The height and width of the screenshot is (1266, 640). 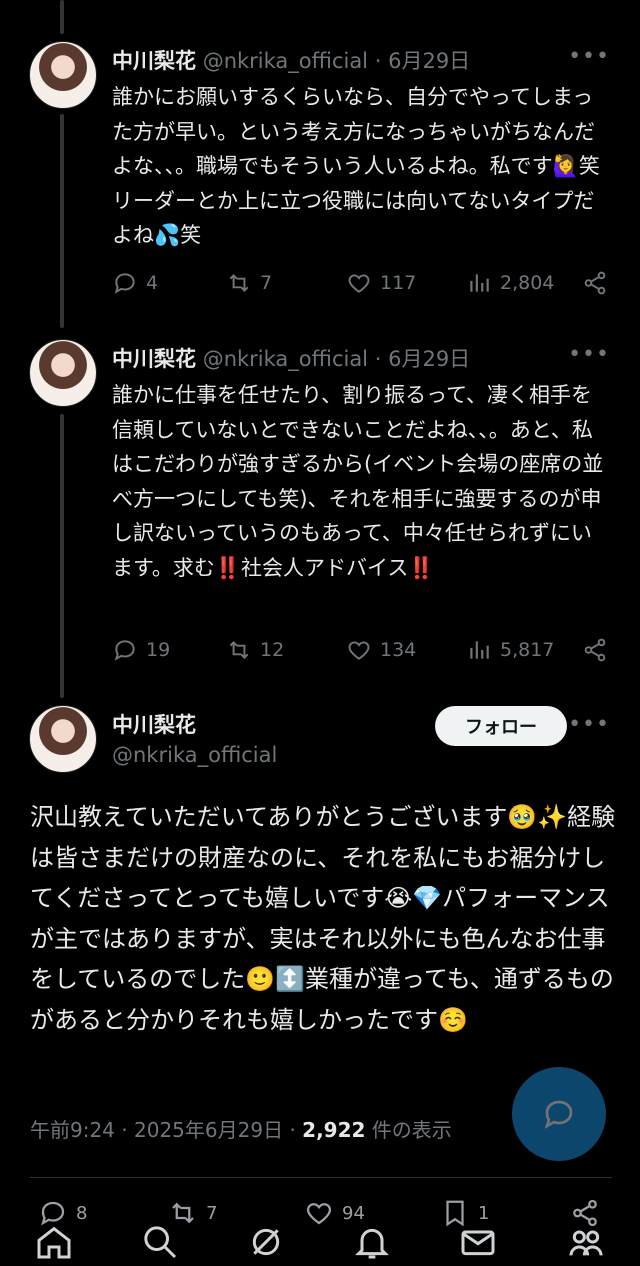 What do you see at coordinates (62, 17) in the screenshot?
I see `thread-line-top` at bounding box center [62, 17].